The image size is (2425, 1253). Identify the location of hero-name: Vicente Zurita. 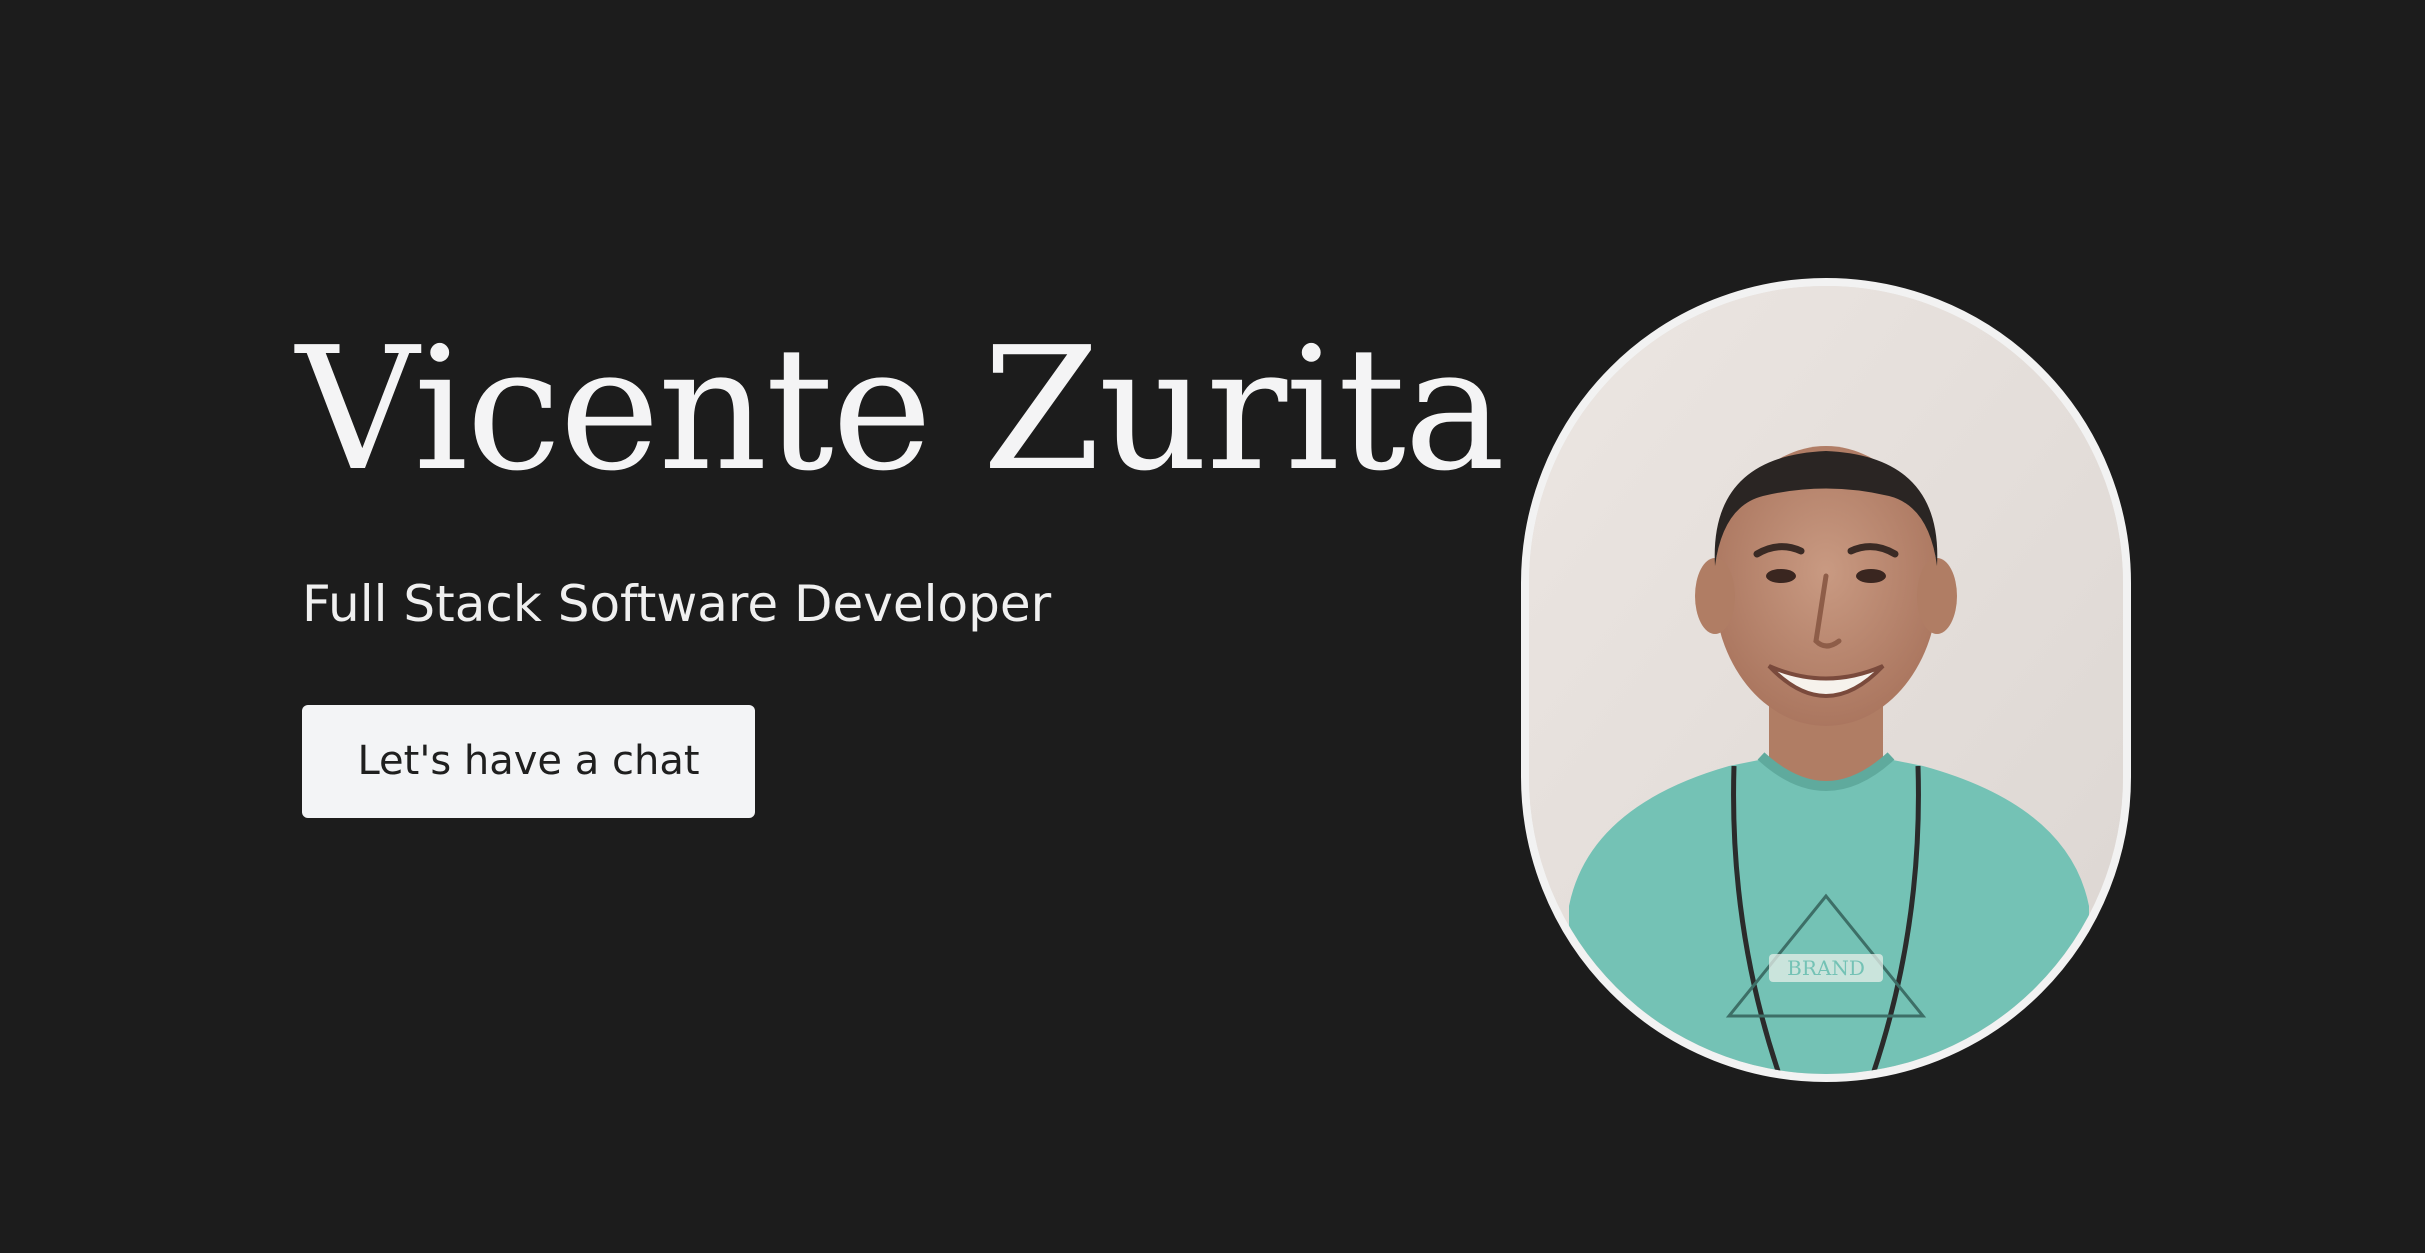
(900, 410).